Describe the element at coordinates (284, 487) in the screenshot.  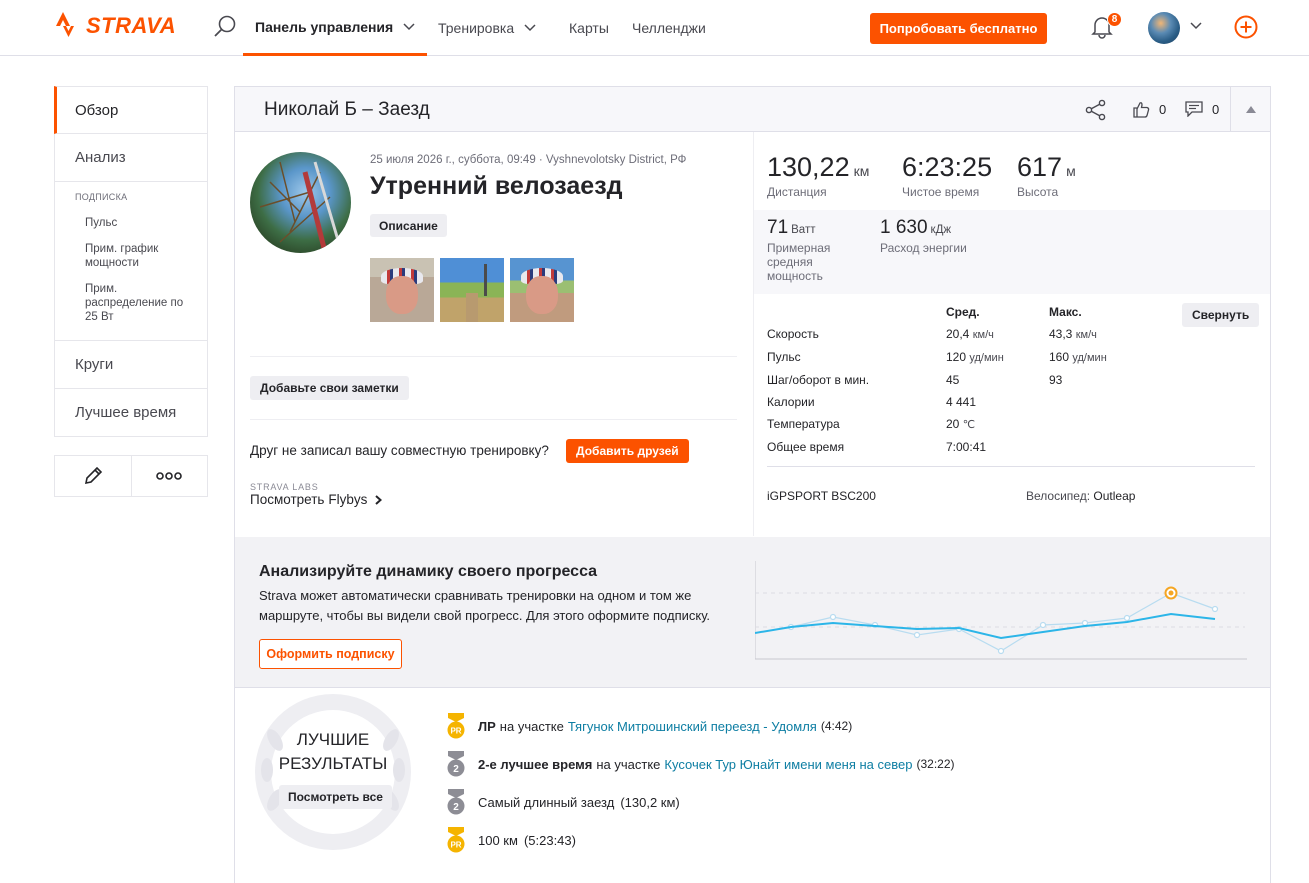
I see `labs-label: STRAVA LABS` at that location.